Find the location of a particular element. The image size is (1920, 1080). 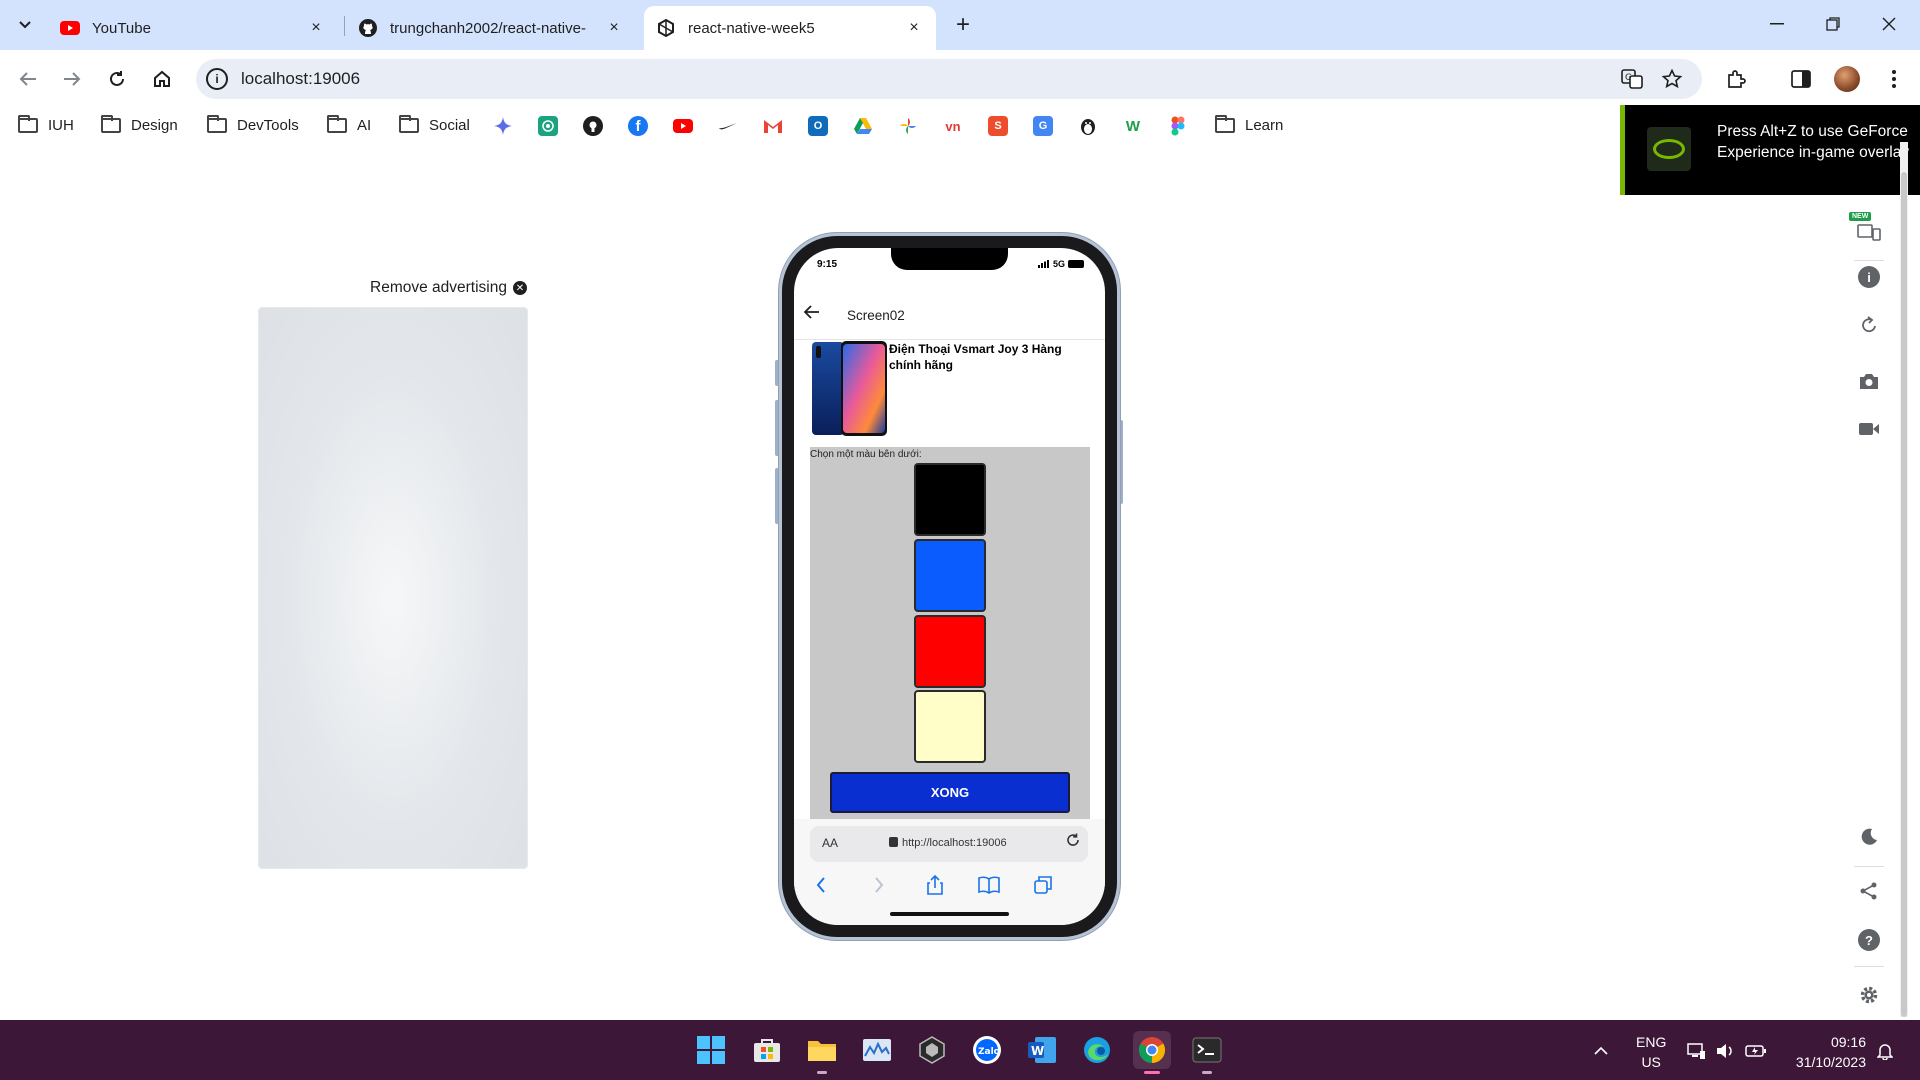

github-icon is located at coordinates (593, 126).